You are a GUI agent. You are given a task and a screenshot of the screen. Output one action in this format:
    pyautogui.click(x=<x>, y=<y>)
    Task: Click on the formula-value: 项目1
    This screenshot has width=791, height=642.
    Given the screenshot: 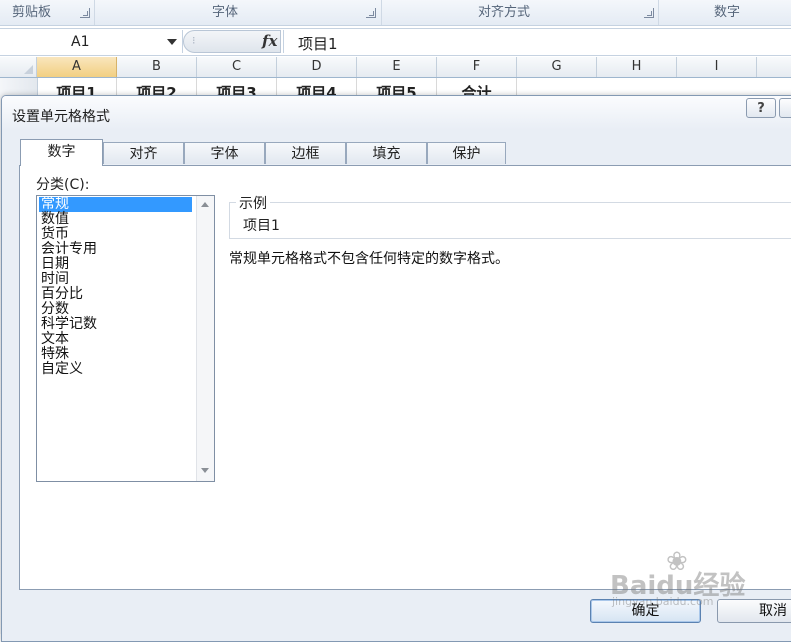 What is the action you would take?
    pyautogui.click(x=318, y=44)
    